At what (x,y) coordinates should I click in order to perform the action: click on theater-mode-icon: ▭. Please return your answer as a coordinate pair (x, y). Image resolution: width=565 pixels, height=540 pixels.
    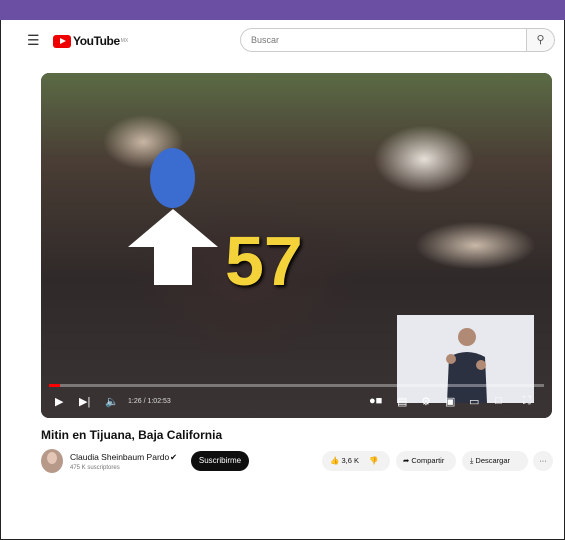
    Looking at the image, I should click on (474, 401).